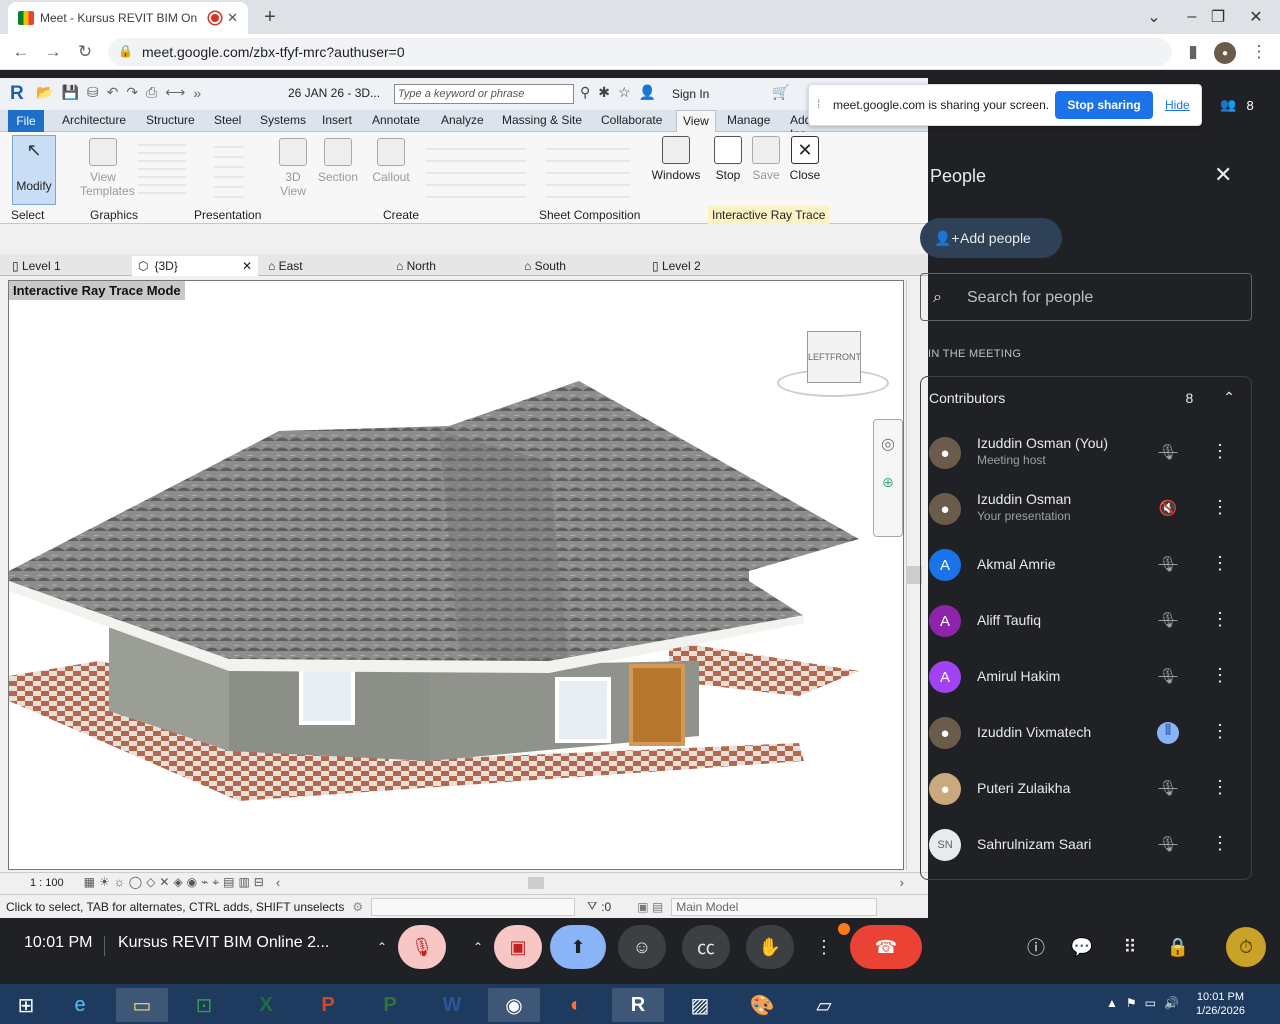 The height and width of the screenshot is (1024, 1280). I want to click on keyword-search-input: Type a keyword or phrase, so click(484, 94).